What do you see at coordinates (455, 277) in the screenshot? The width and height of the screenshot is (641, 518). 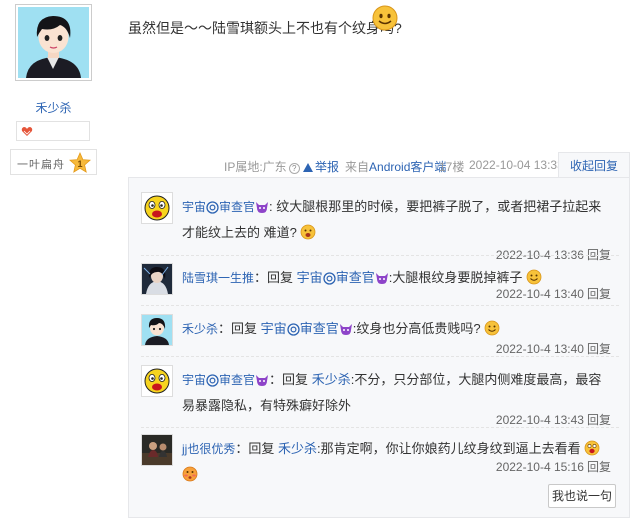 I see `reply-text: :大腿根纹身要脱掉裤子` at bounding box center [455, 277].